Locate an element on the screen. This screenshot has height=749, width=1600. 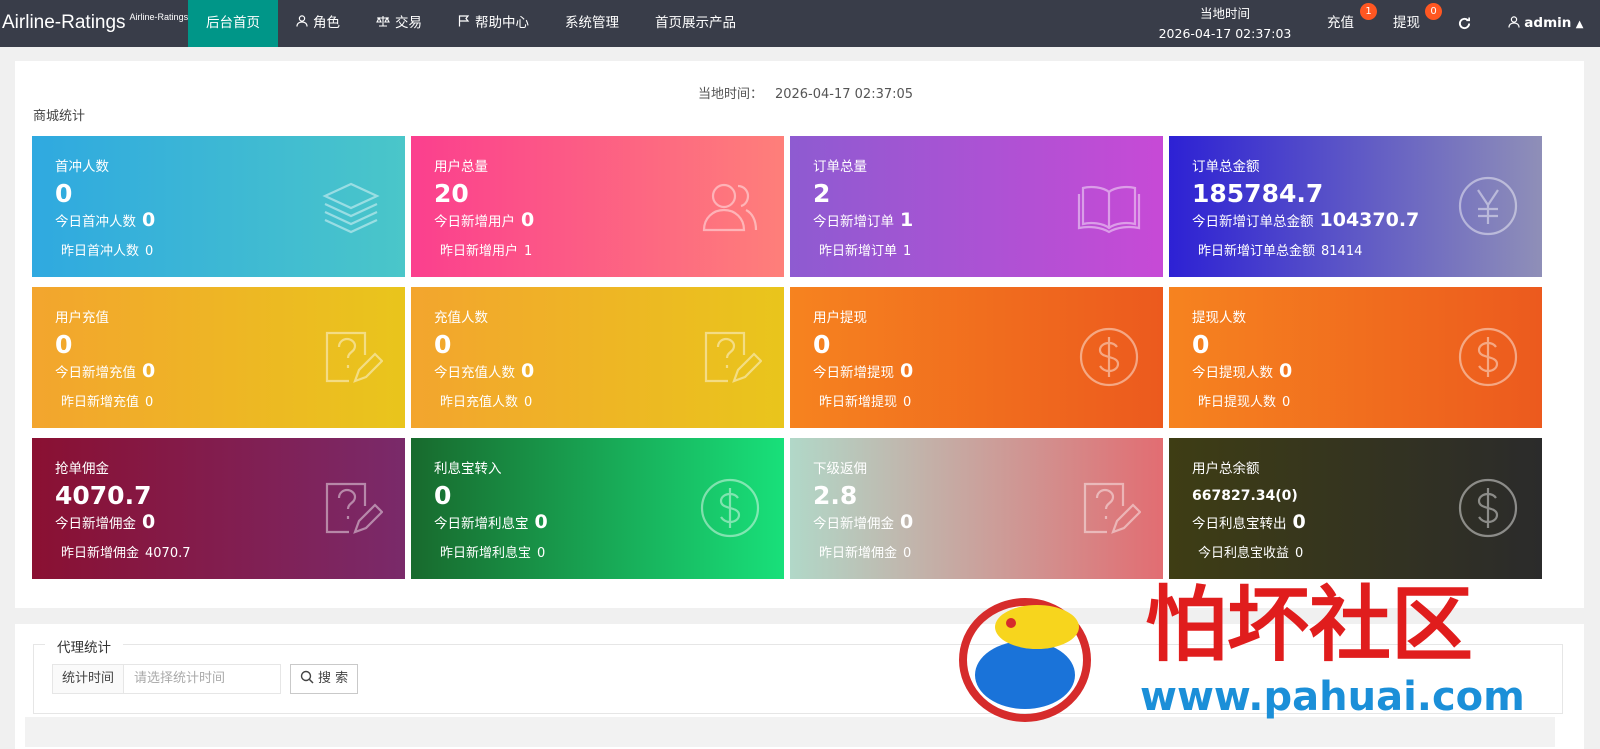
local-time-value: 2026-04-17 02:37:05 is located at coordinates (844, 94).